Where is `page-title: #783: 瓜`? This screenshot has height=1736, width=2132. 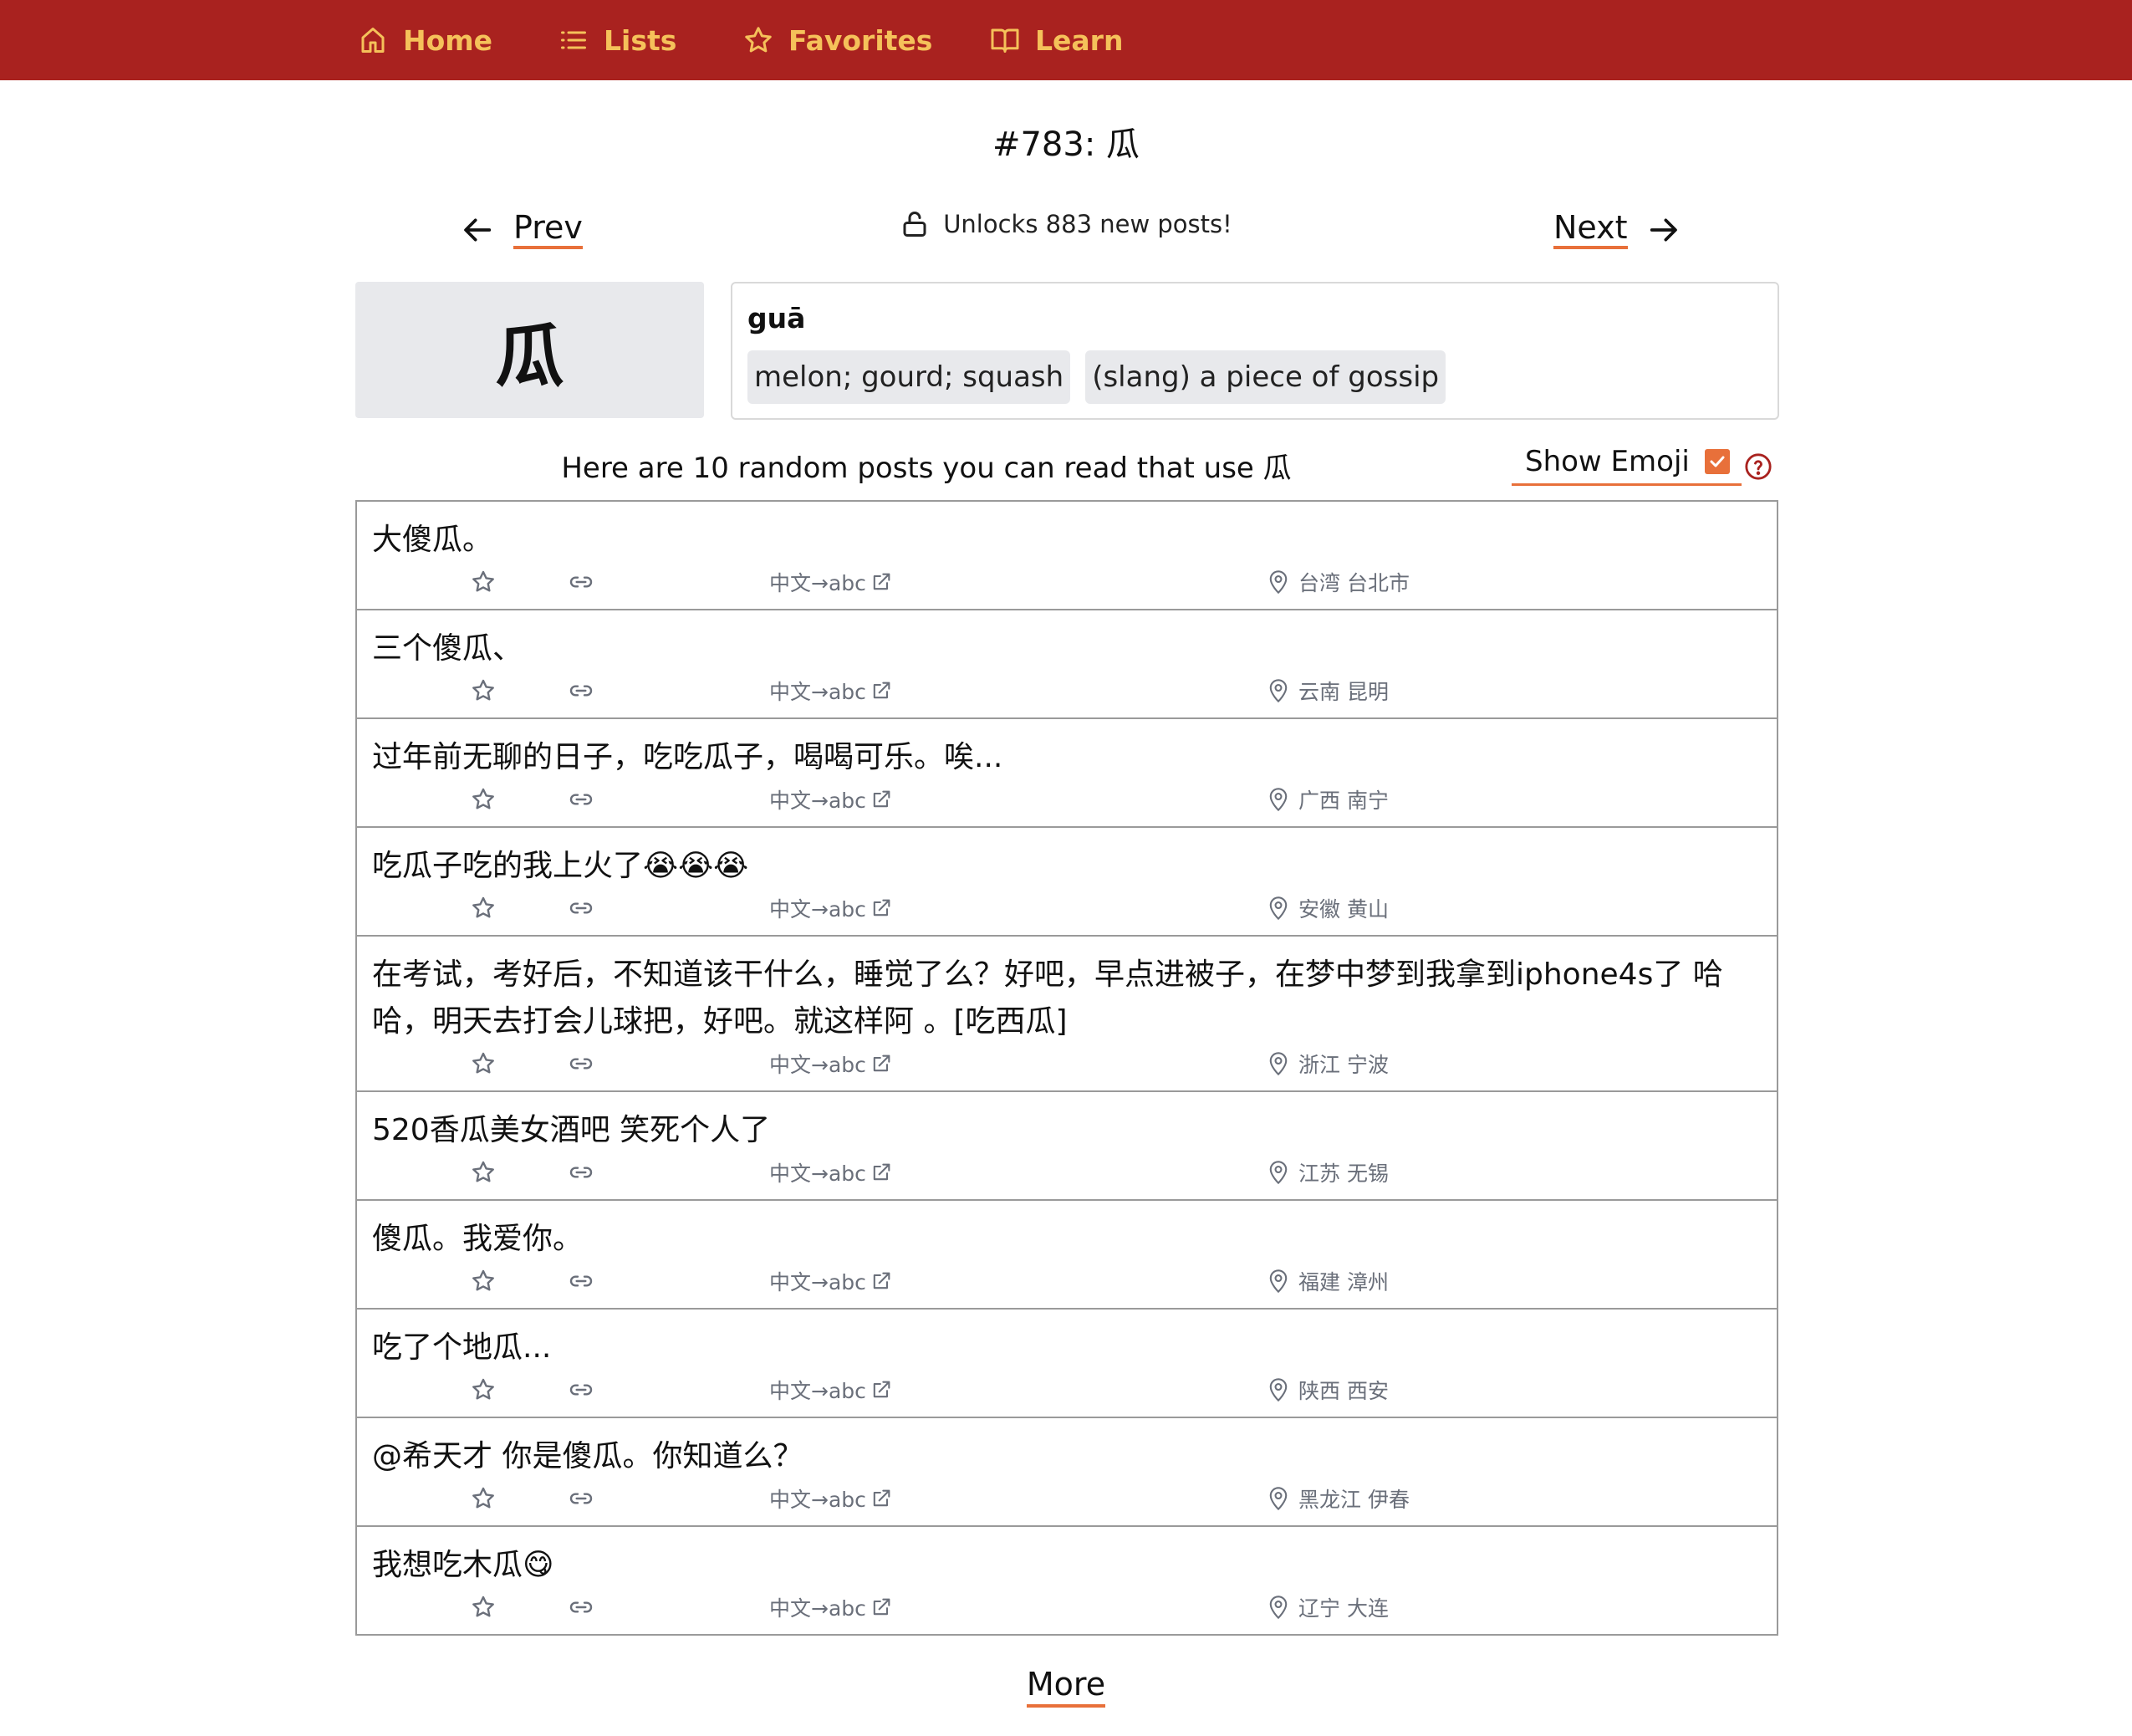
page-title: #783: 瓜 is located at coordinates (1066, 144).